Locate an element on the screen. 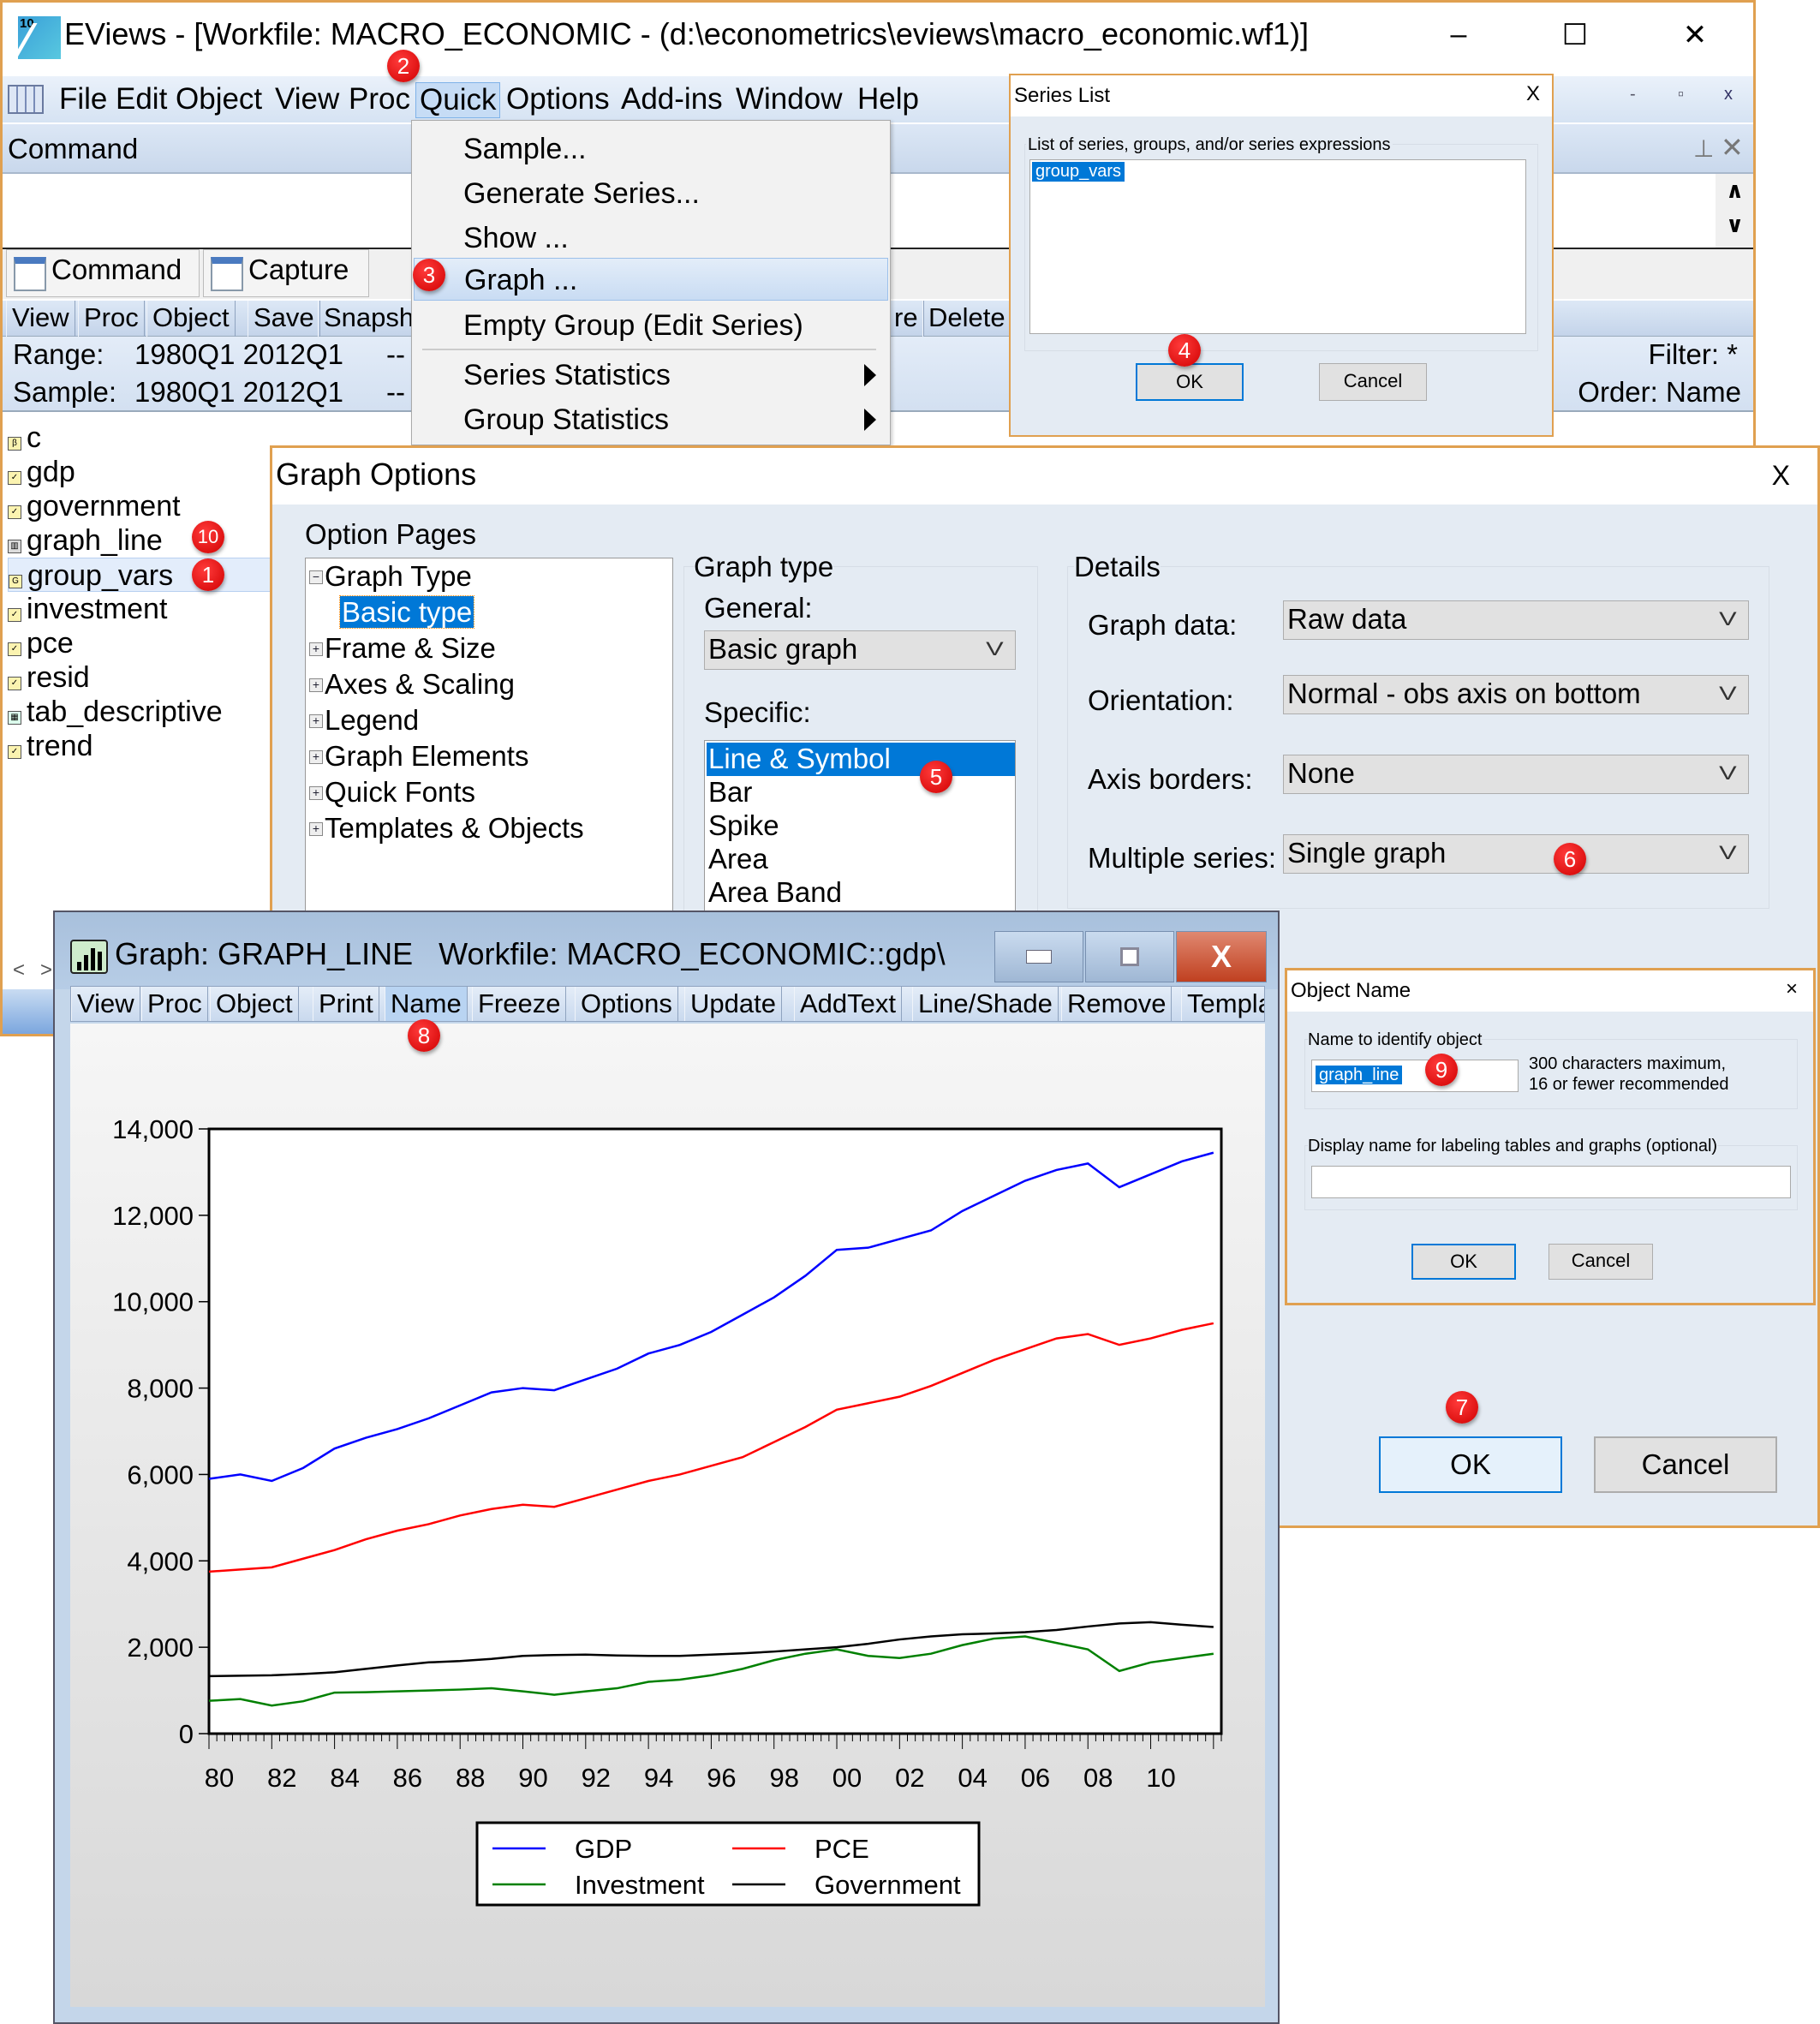 The width and height of the screenshot is (1820, 2024). specific-listbox: Line & Symbol Bar Spike Area Area Band is located at coordinates (860, 832).